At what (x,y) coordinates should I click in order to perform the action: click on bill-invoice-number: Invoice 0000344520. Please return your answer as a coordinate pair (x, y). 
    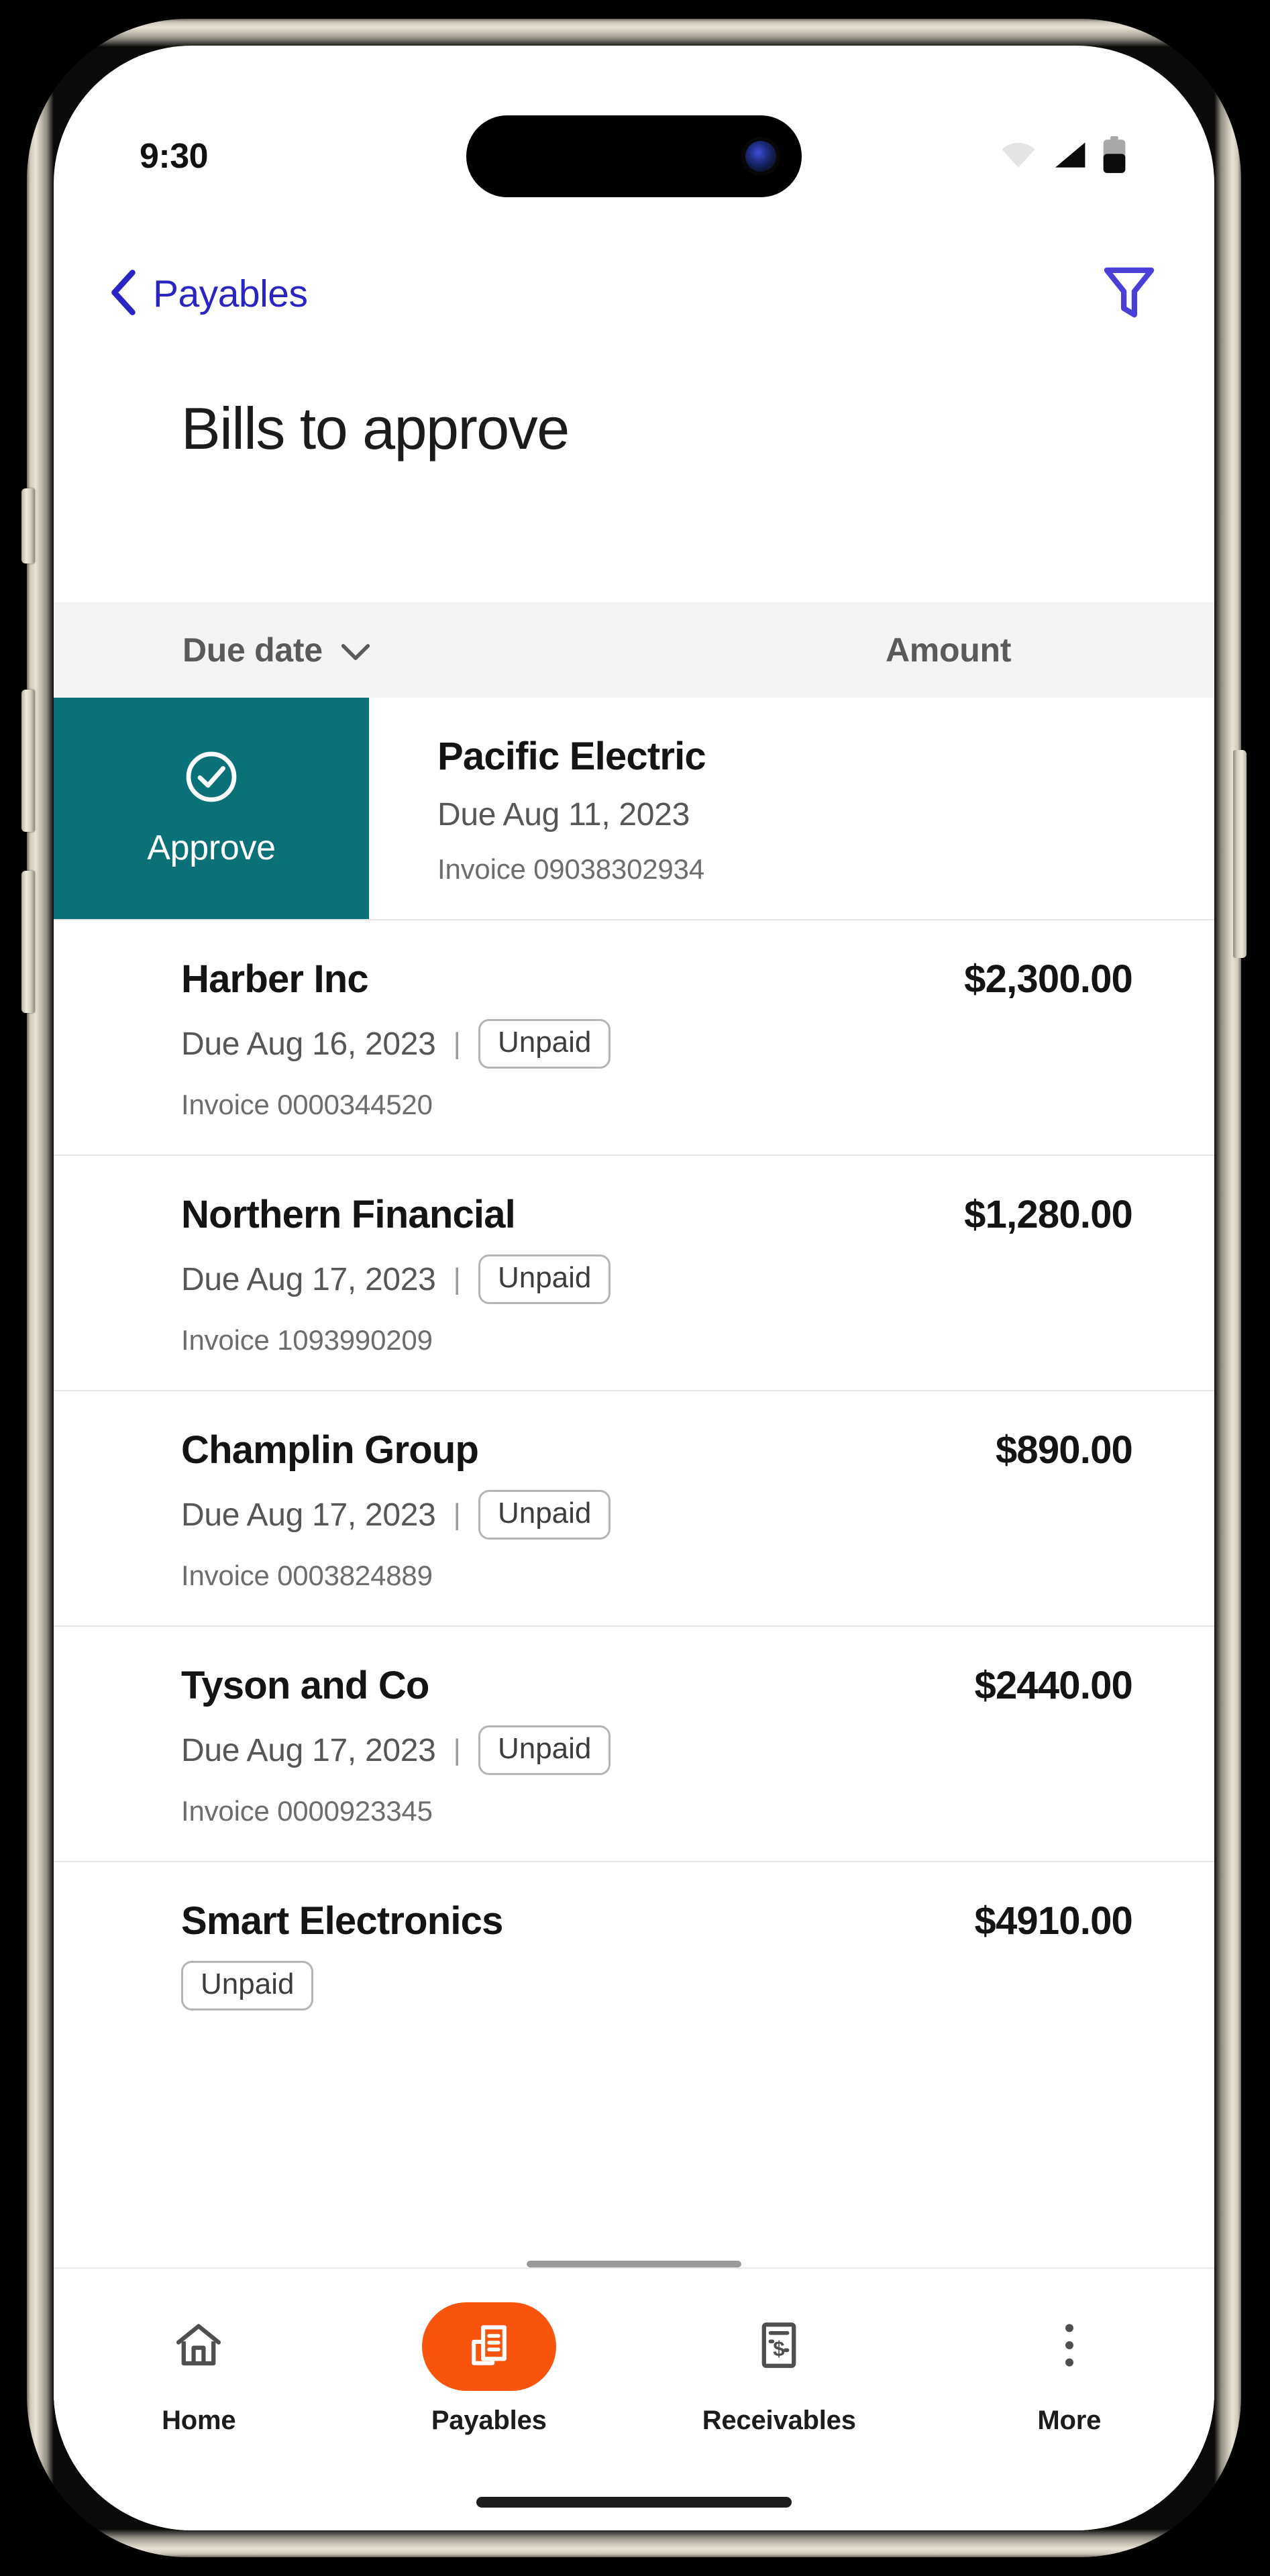
    Looking at the image, I should click on (307, 1104).